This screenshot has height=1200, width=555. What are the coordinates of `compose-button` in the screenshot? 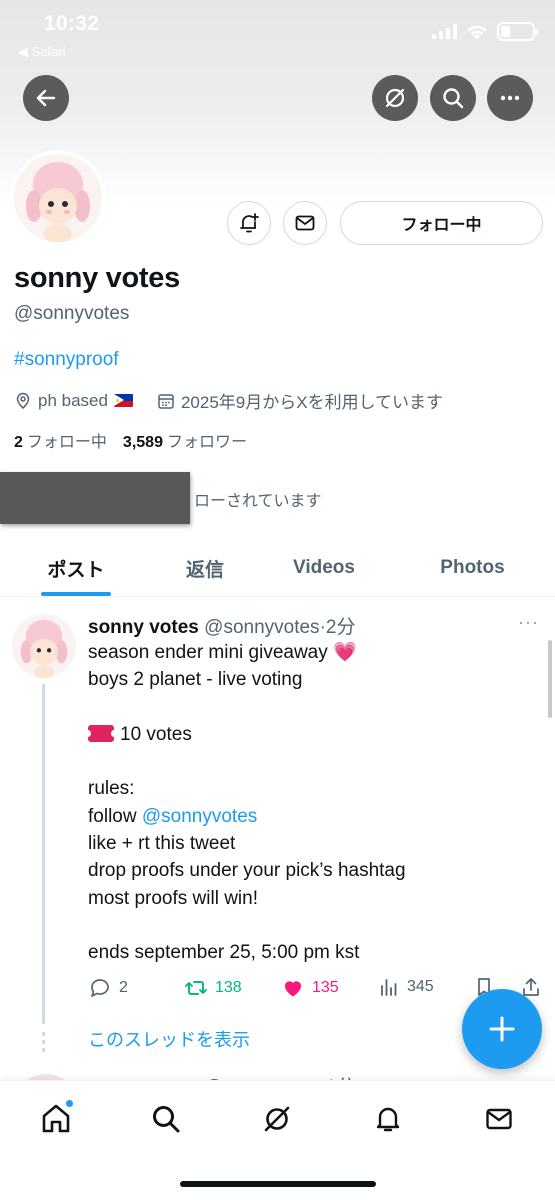 It's located at (502, 1029).